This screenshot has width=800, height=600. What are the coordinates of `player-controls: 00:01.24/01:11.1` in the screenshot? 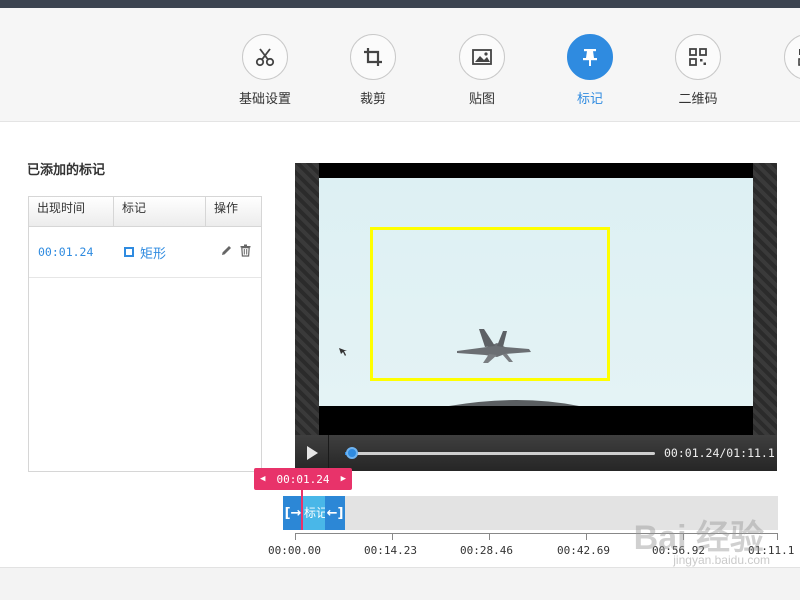 It's located at (536, 453).